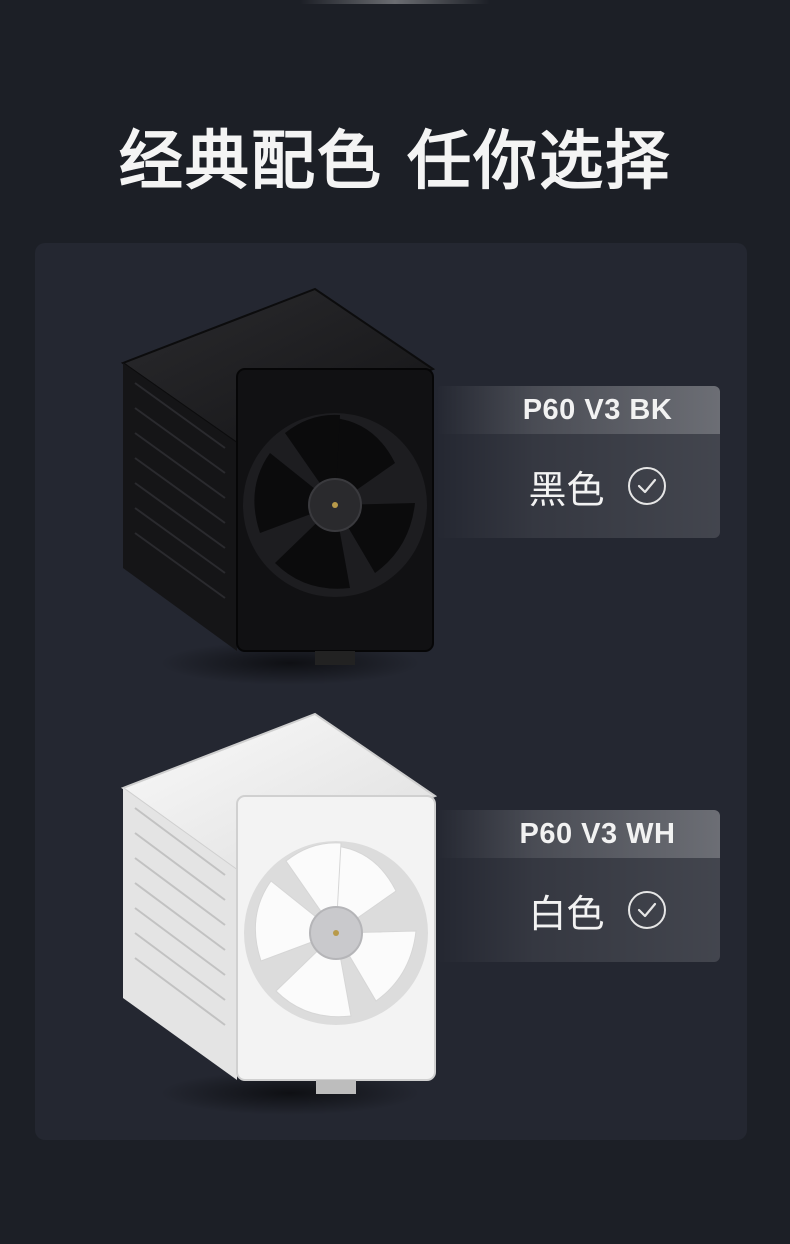  What do you see at coordinates (278, 486) in the screenshot?
I see `cpu-cooler-black-image` at bounding box center [278, 486].